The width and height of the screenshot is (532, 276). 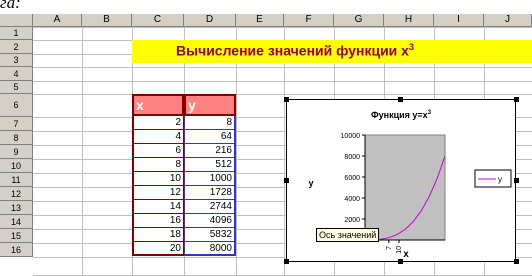 I want to click on y-axis-label: y, so click(x=310, y=183).